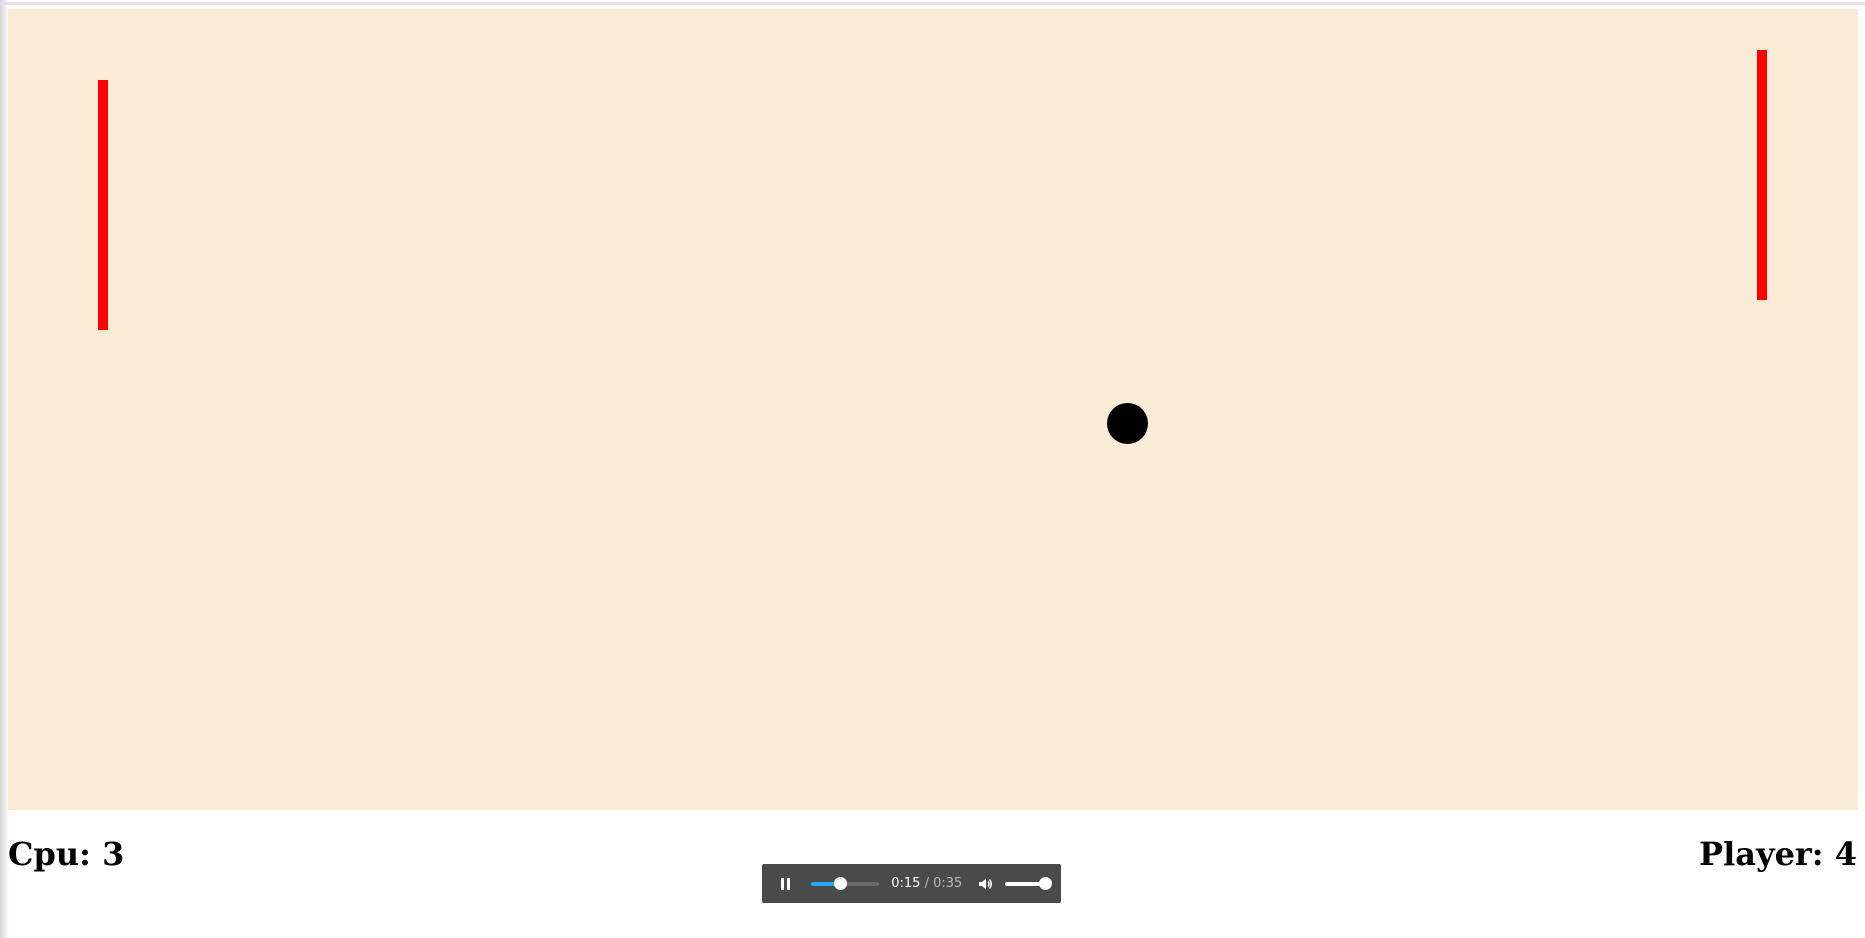  I want to click on current-time: 0:15, so click(906, 883).